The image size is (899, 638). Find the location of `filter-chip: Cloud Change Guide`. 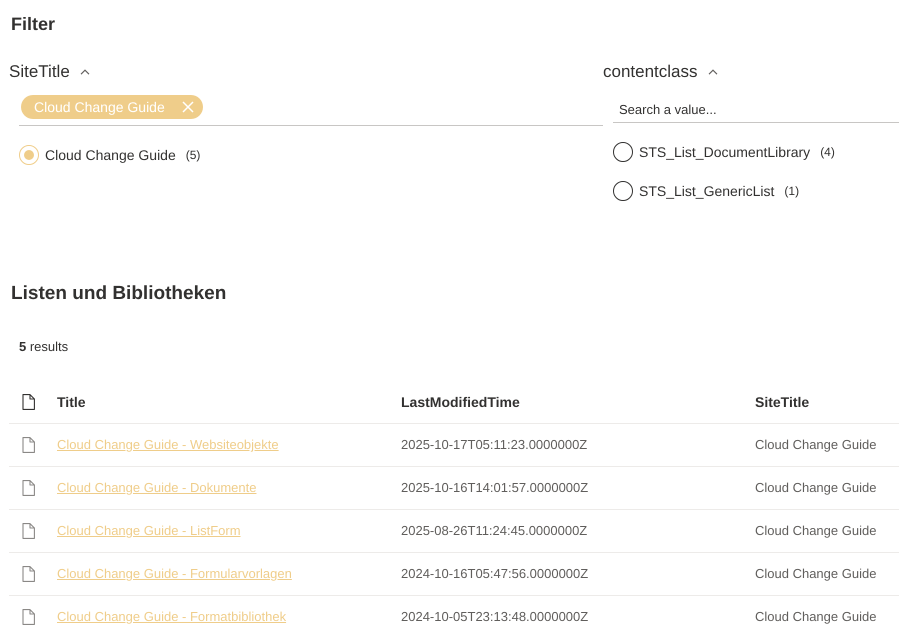

filter-chip: Cloud Change Guide is located at coordinates (112, 107).